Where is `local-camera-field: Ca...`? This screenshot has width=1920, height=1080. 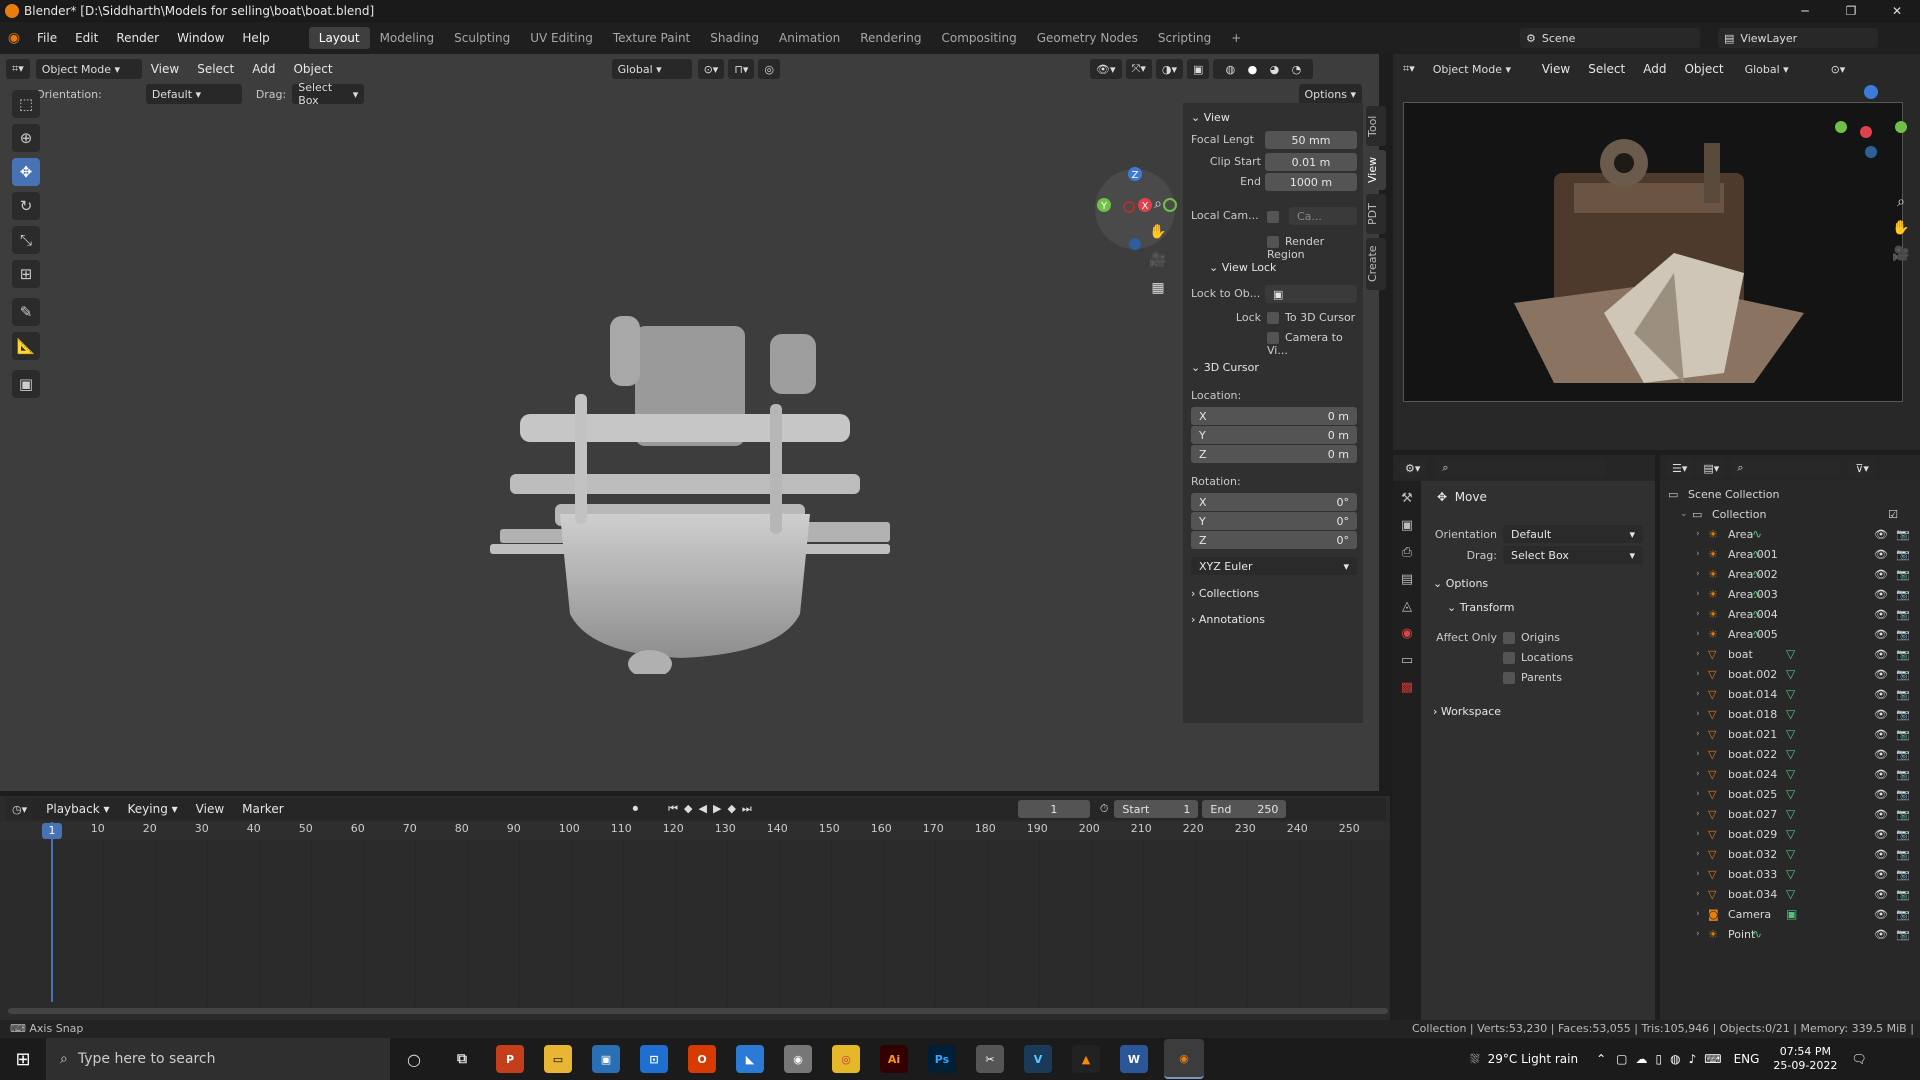
local-camera-field: Ca... is located at coordinates (1323, 216).